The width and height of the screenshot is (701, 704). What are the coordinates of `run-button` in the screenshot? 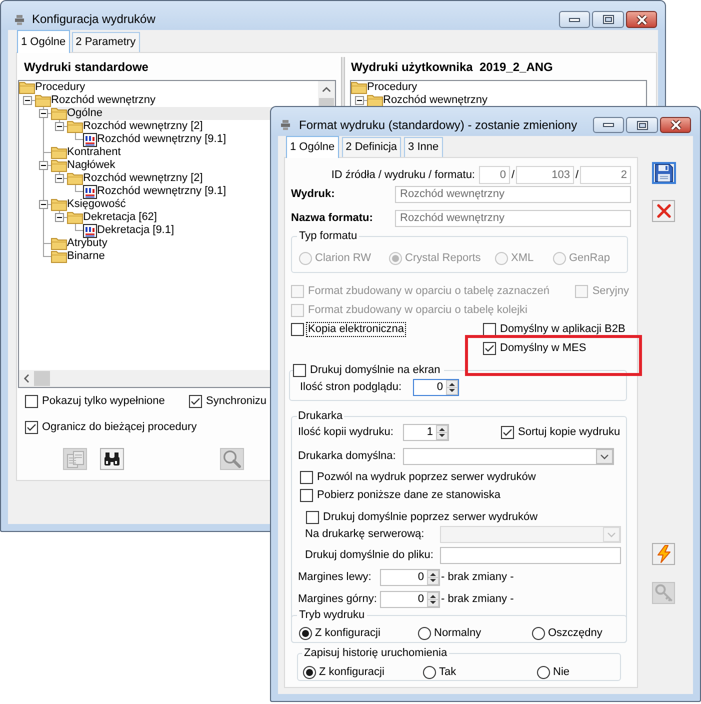 It's located at (663, 554).